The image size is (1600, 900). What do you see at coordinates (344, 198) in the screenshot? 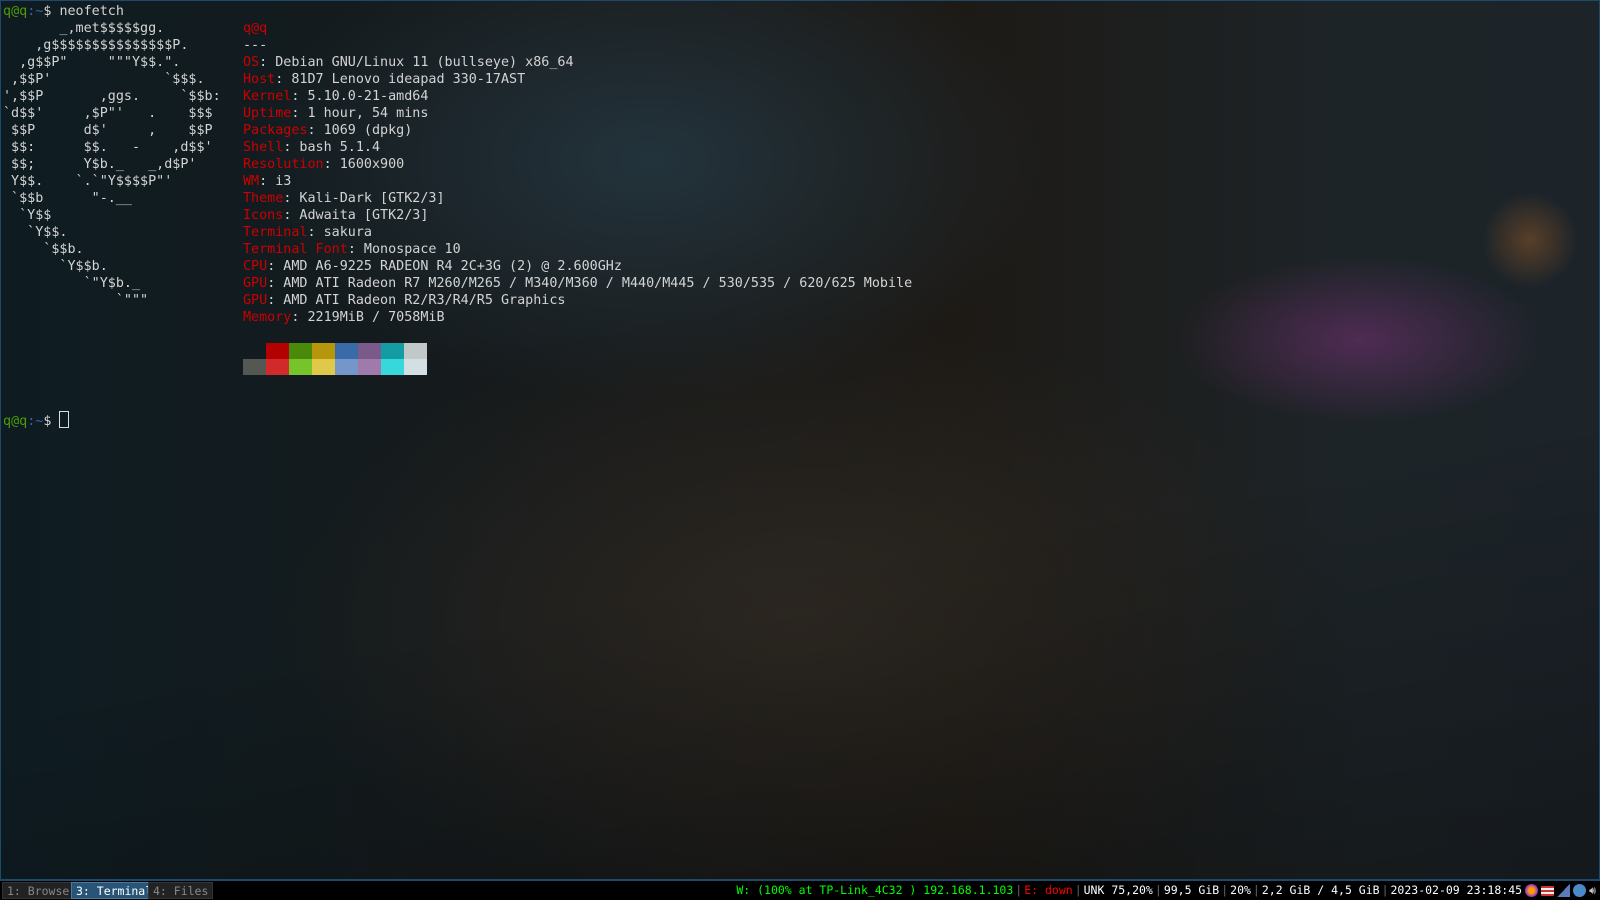
I see `info-line: Theme: Kali-Dark [GTK2/3]` at bounding box center [344, 198].